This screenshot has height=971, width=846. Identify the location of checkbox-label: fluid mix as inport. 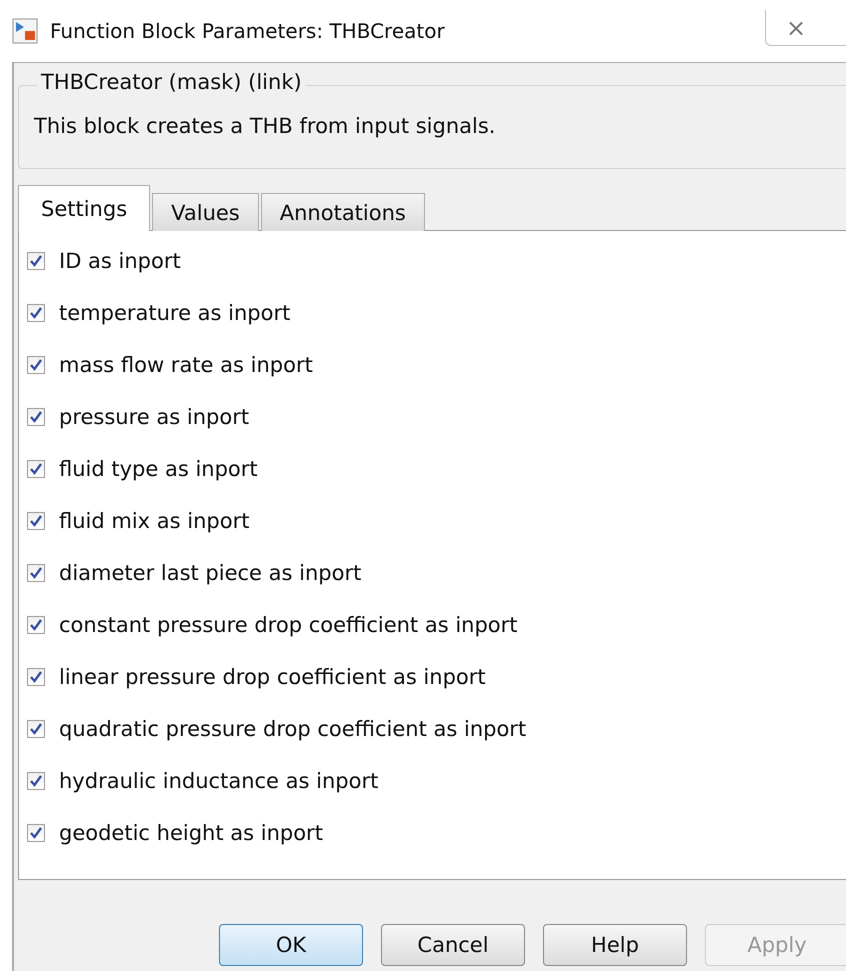
(154, 521).